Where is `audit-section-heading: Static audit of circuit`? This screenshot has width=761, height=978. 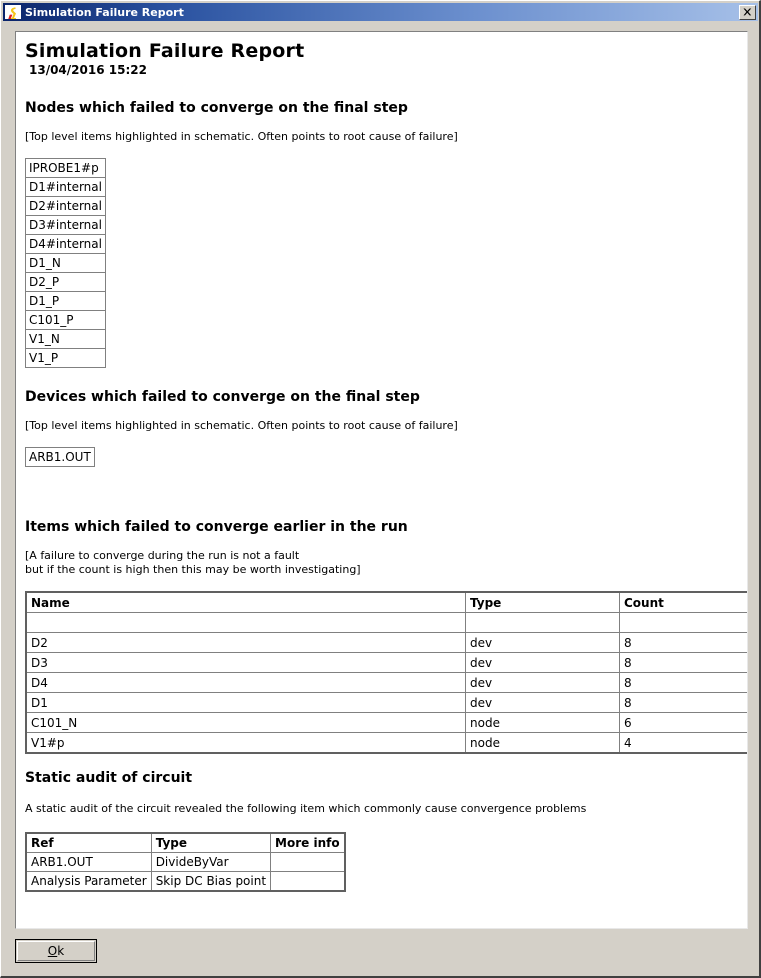
audit-section-heading: Static audit of circuit is located at coordinates (109, 778).